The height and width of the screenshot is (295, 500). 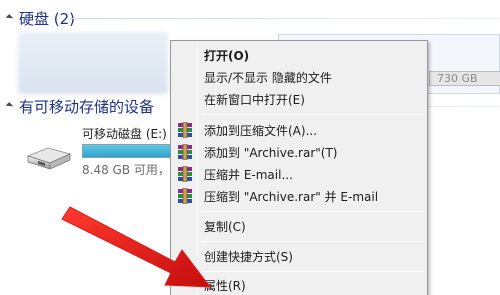 What do you see at coordinates (49, 156) in the screenshot?
I see `usb-drive-icon` at bounding box center [49, 156].